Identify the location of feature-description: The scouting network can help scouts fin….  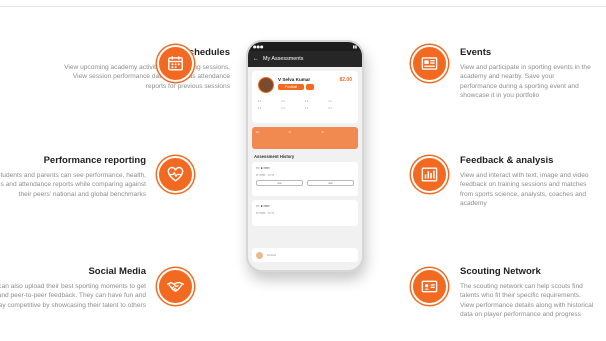
(527, 301).